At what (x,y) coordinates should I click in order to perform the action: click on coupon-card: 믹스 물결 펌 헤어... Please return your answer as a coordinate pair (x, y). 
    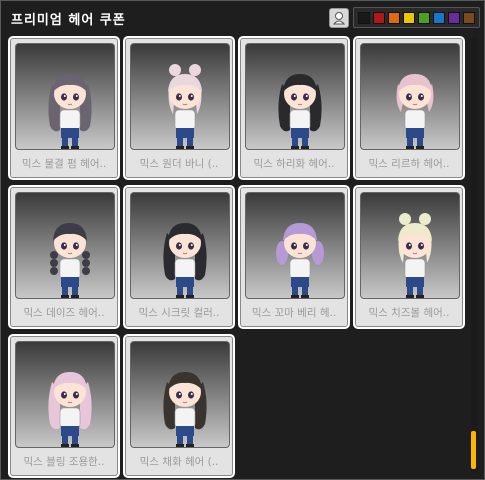
    Looking at the image, I should click on (64, 108).